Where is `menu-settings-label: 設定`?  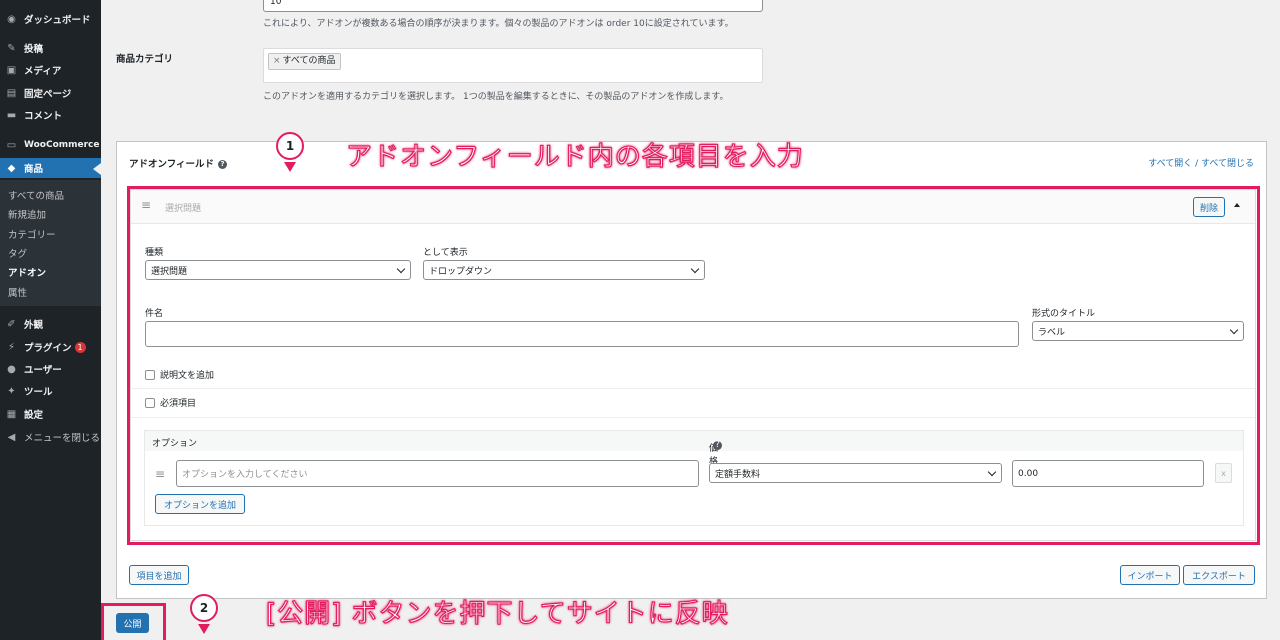 menu-settings-label: 設定 is located at coordinates (34, 415).